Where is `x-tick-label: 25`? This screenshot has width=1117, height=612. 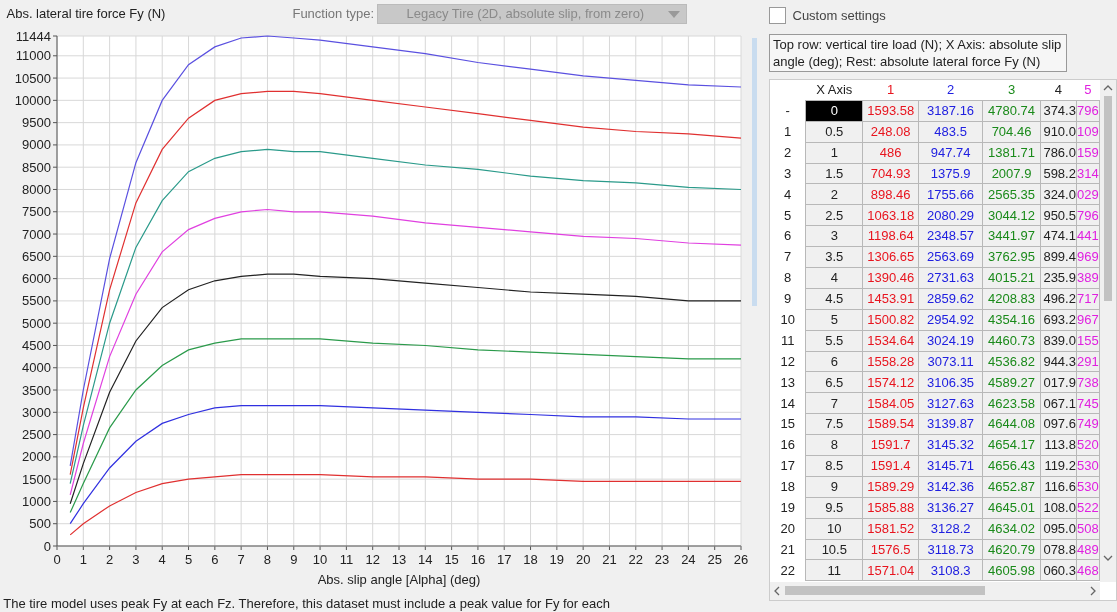
x-tick-label: 25 is located at coordinates (714, 559).